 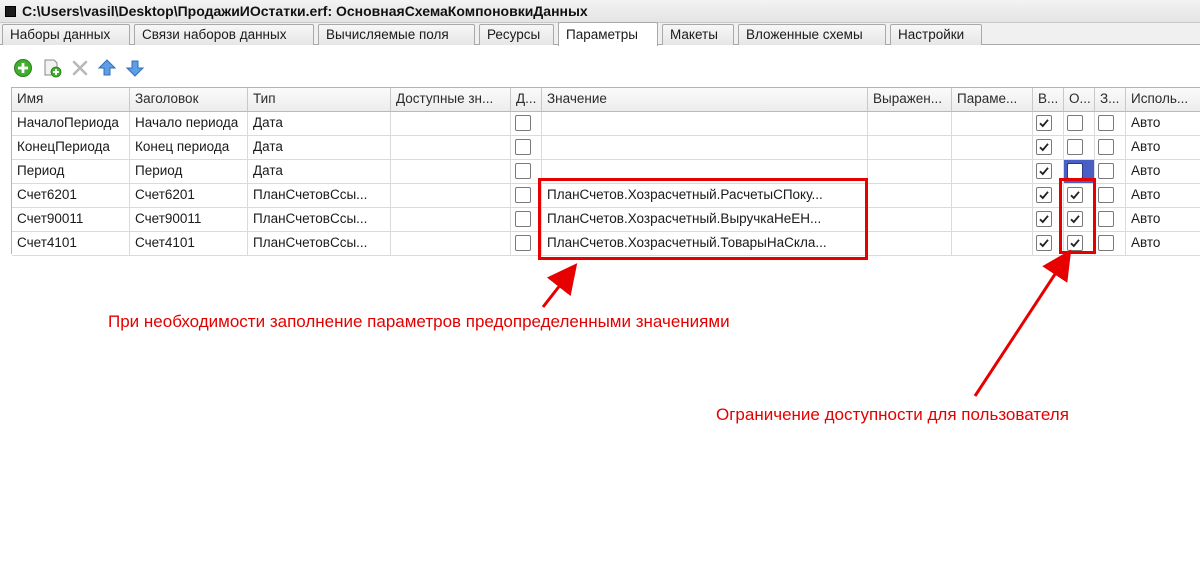 I want to click on tab-parameters: Параметры, so click(x=608, y=34).